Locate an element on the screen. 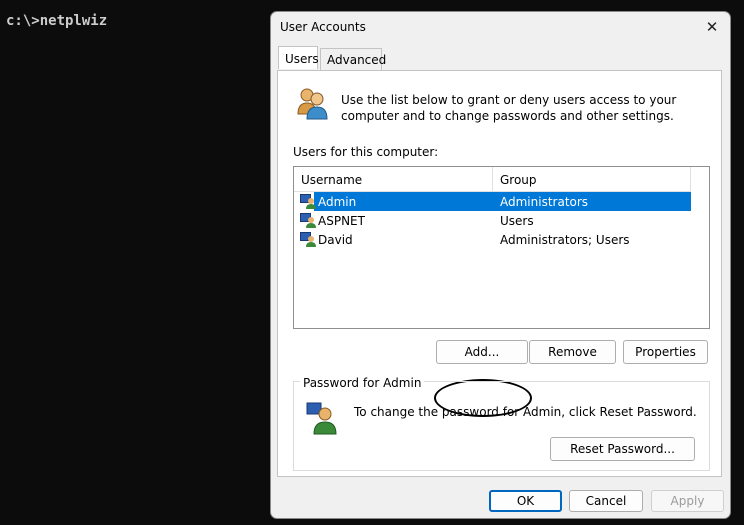  remove-button: Remove is located at coordinates (572, 352).